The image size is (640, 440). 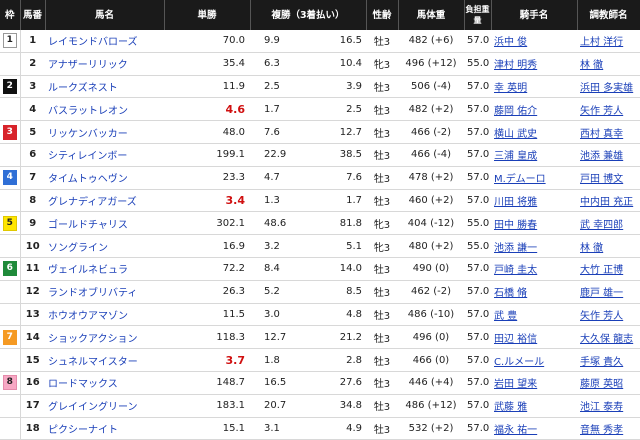 What do you see at coordinates (606, 88) in the screenshot?
I see `trainer-link: 浜田 多実雄` at bounding box center [606, 88].